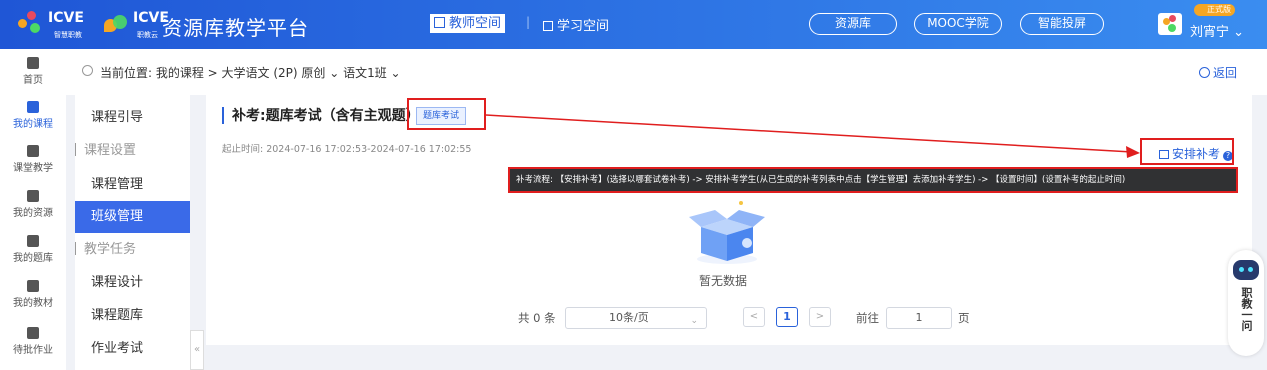  What do you see at coordinates (33, 204) in the screenshot?
I see `nav-my-resources: 我的资源` at bounding box center [33, 204].